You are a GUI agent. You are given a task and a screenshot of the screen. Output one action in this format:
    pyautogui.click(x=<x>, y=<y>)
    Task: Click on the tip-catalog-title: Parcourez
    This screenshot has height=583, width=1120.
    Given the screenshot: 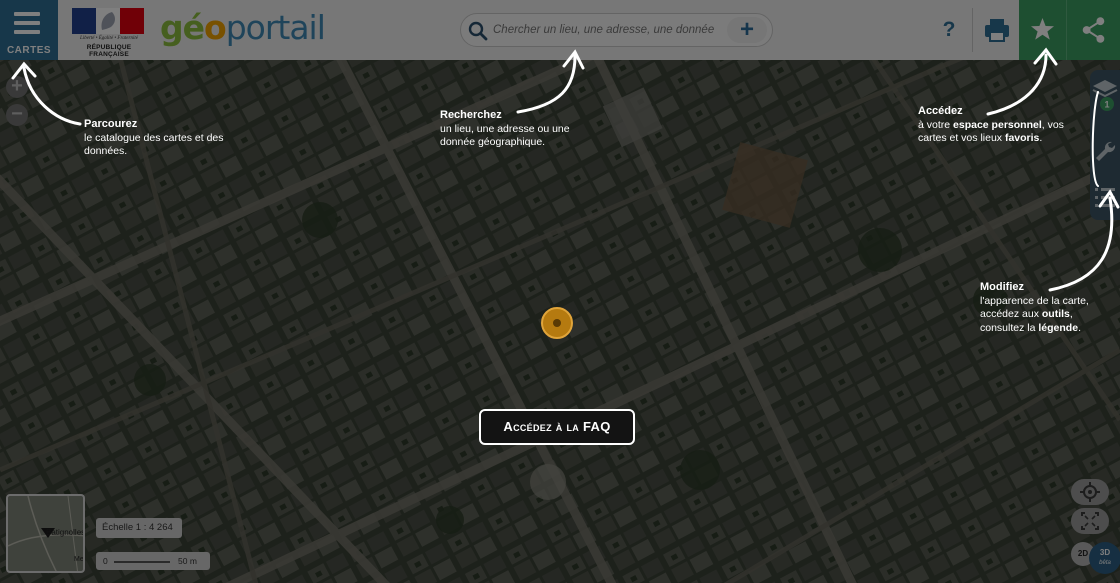 What is the action you would take?
    pyautogui.click(x=111, y=124)
    